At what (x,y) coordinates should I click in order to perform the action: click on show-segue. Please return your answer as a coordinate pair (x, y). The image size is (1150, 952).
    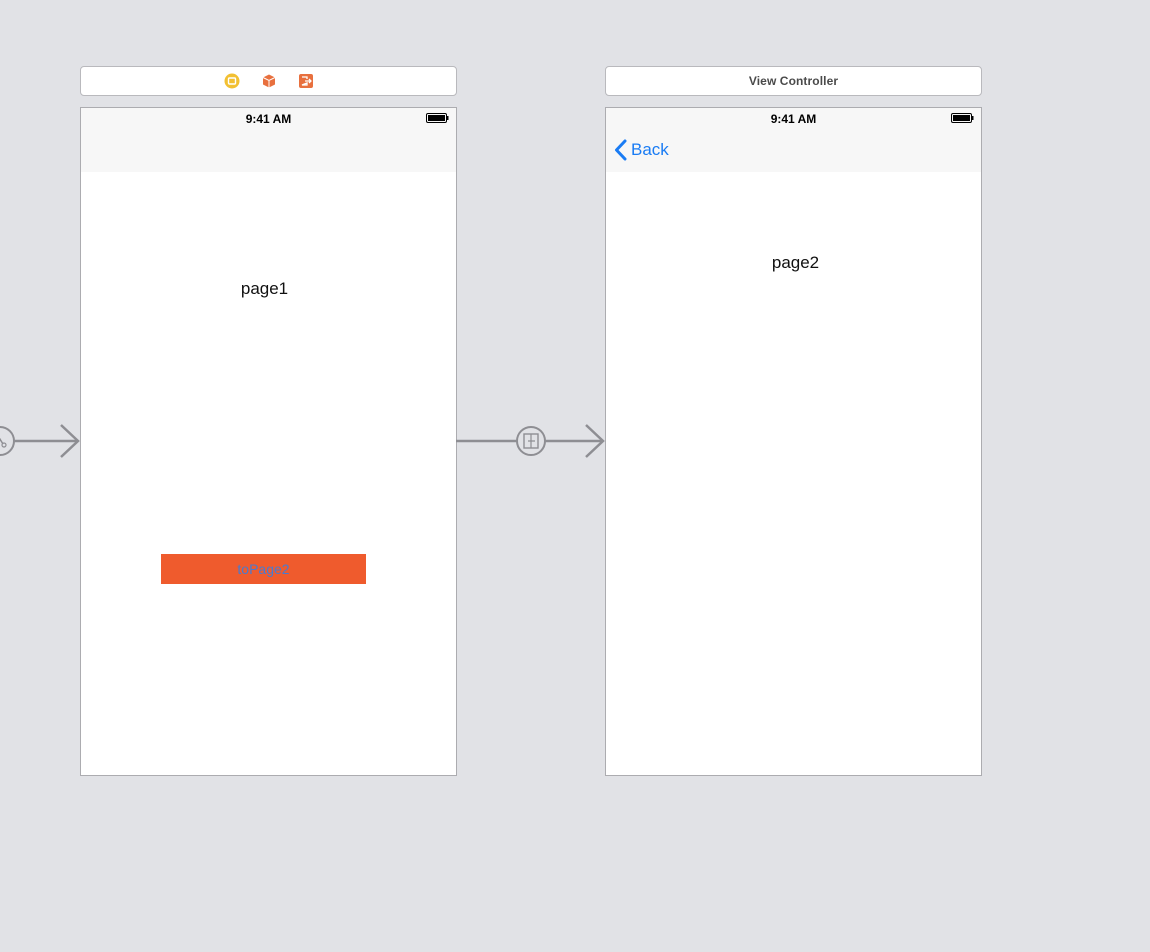
    Looking at the image, I should click on (532, 441).